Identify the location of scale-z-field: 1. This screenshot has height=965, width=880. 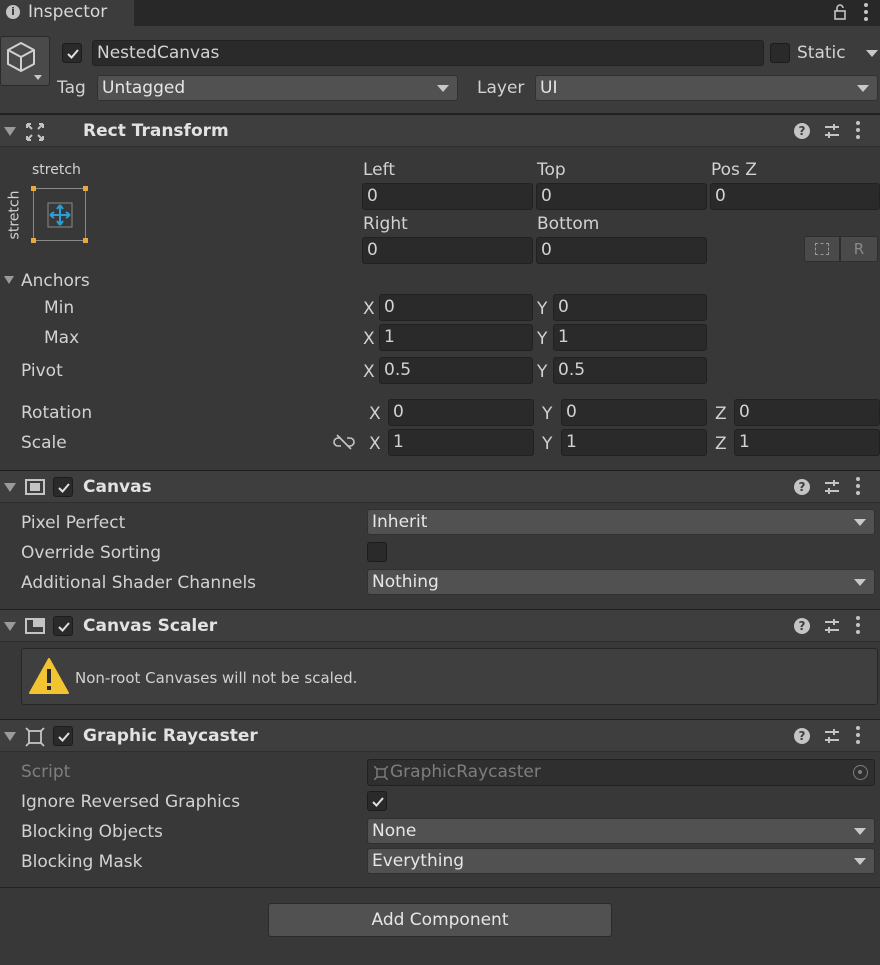
(807, 442).